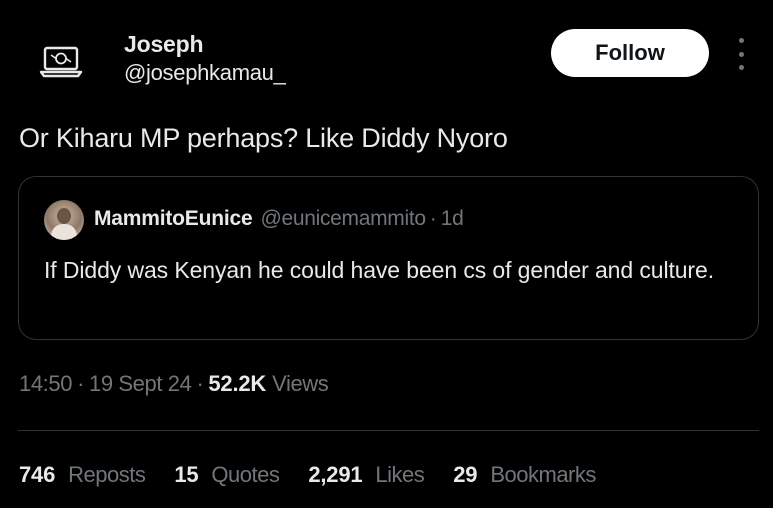  What do you see at coordinates (245, 474) in the screenshot?
I see `quotes-label: Quotes` at bounding box center [245, 474].